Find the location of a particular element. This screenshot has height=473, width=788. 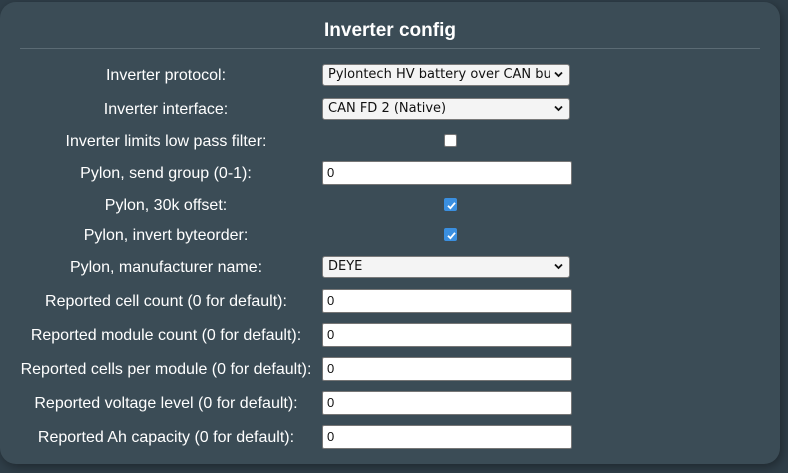

voltage-level-label: Reported voltage level (0 for default): is located at coordinates (166, 403).